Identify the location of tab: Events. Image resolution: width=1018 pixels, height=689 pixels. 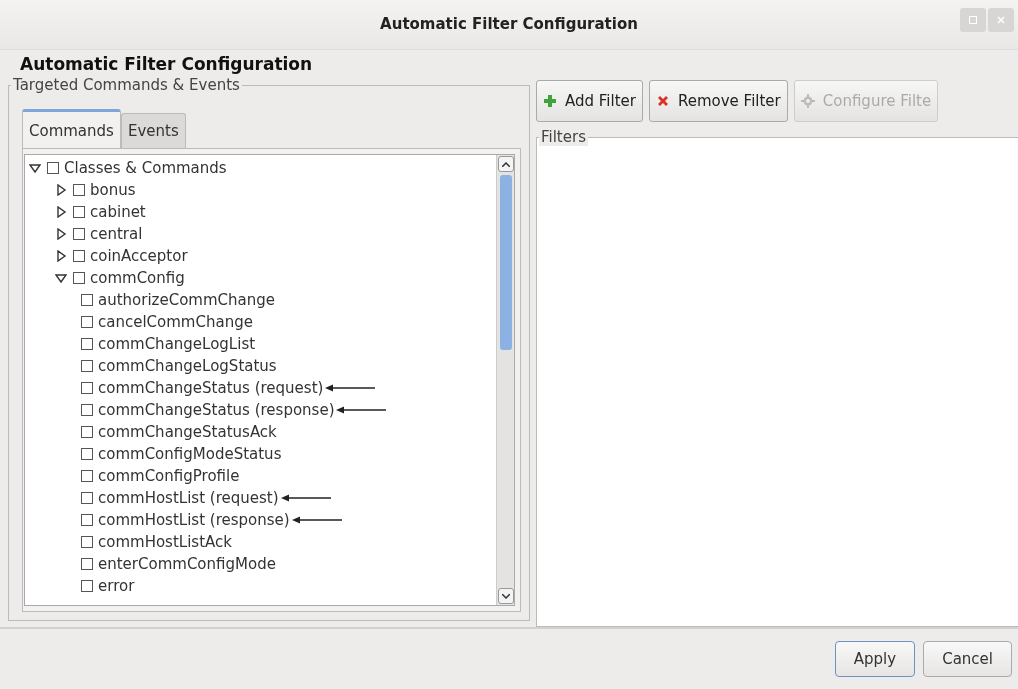
(153, 130).